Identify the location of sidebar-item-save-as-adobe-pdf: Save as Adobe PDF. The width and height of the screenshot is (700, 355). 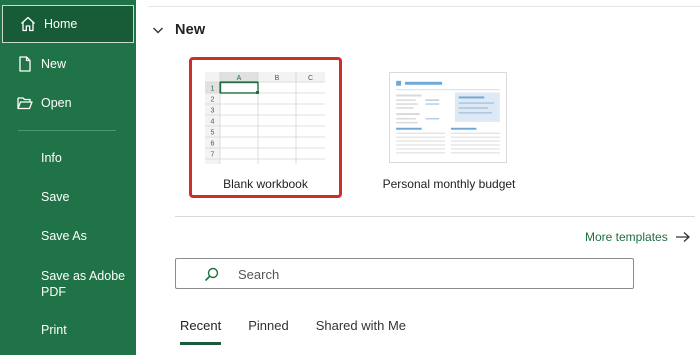
(68, 284).